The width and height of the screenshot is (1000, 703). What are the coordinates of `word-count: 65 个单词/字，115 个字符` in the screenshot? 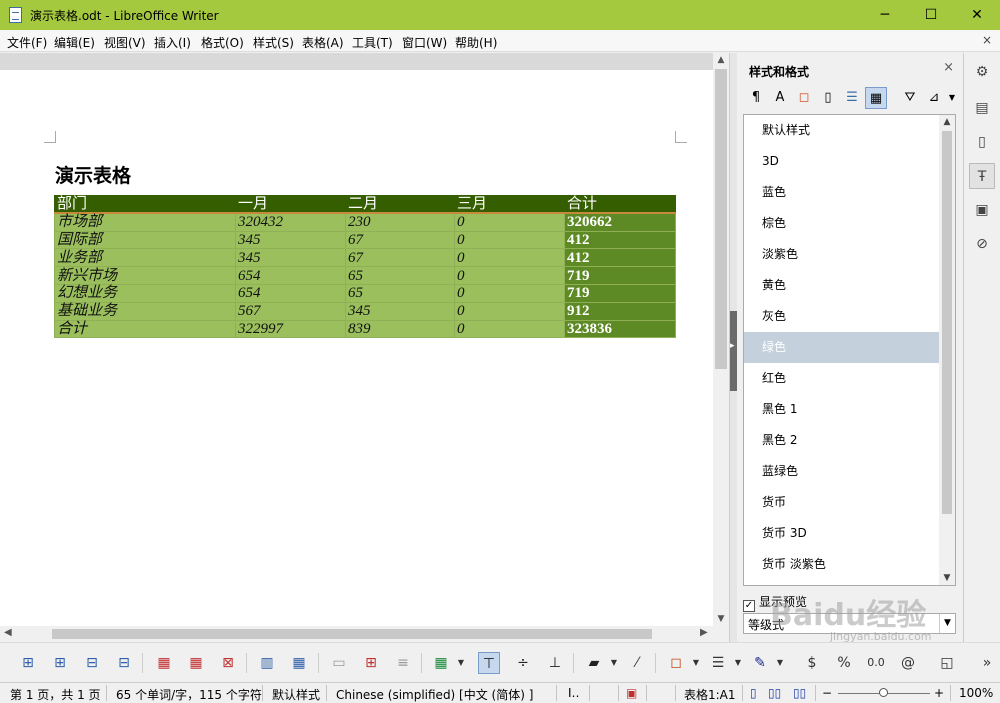 It's located at (189, 694).